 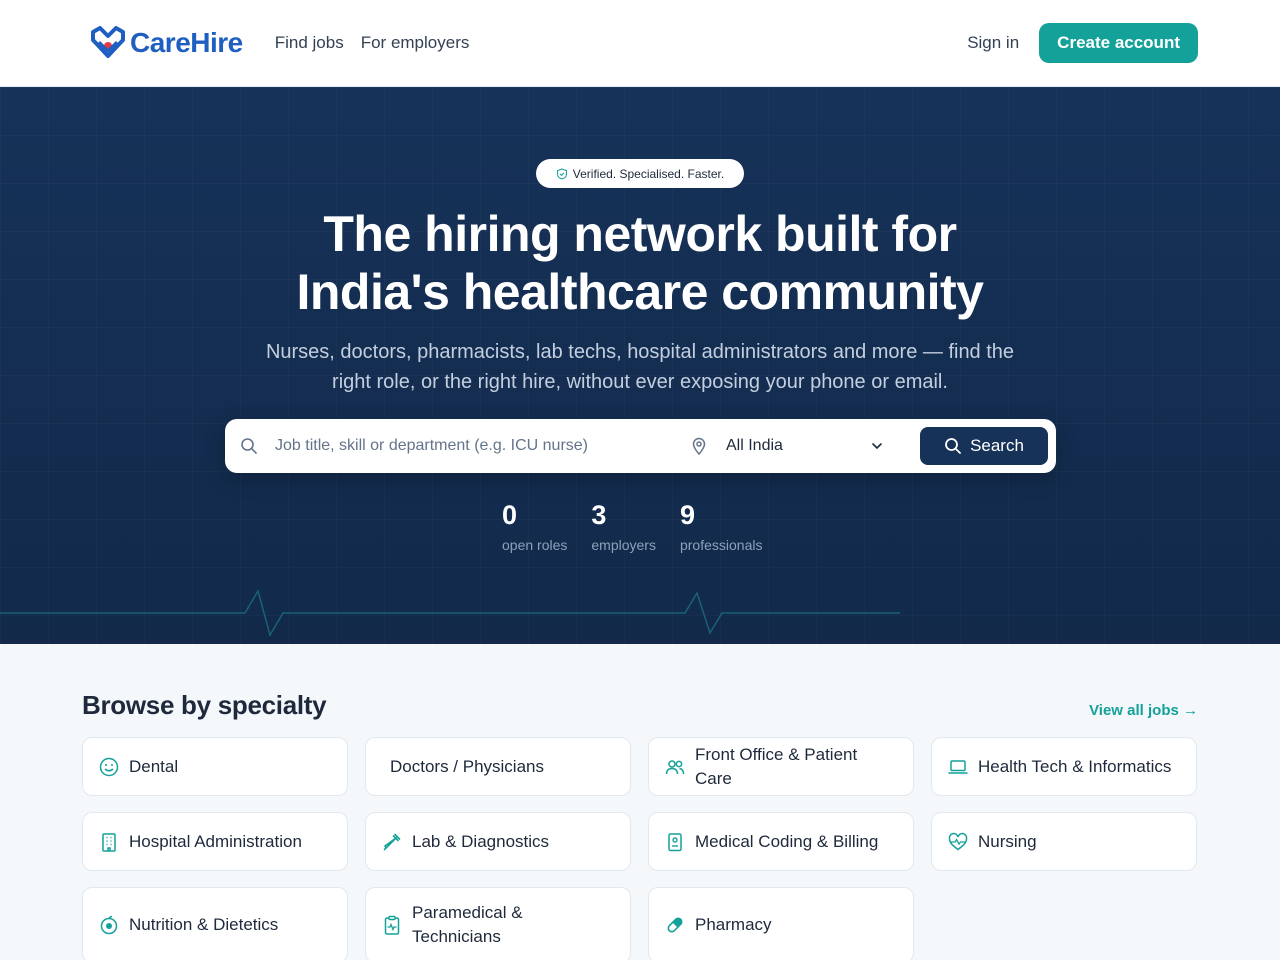 I want to click on specialty-card-doctors: Doctors / Physicians, so click(x=498, y=766).